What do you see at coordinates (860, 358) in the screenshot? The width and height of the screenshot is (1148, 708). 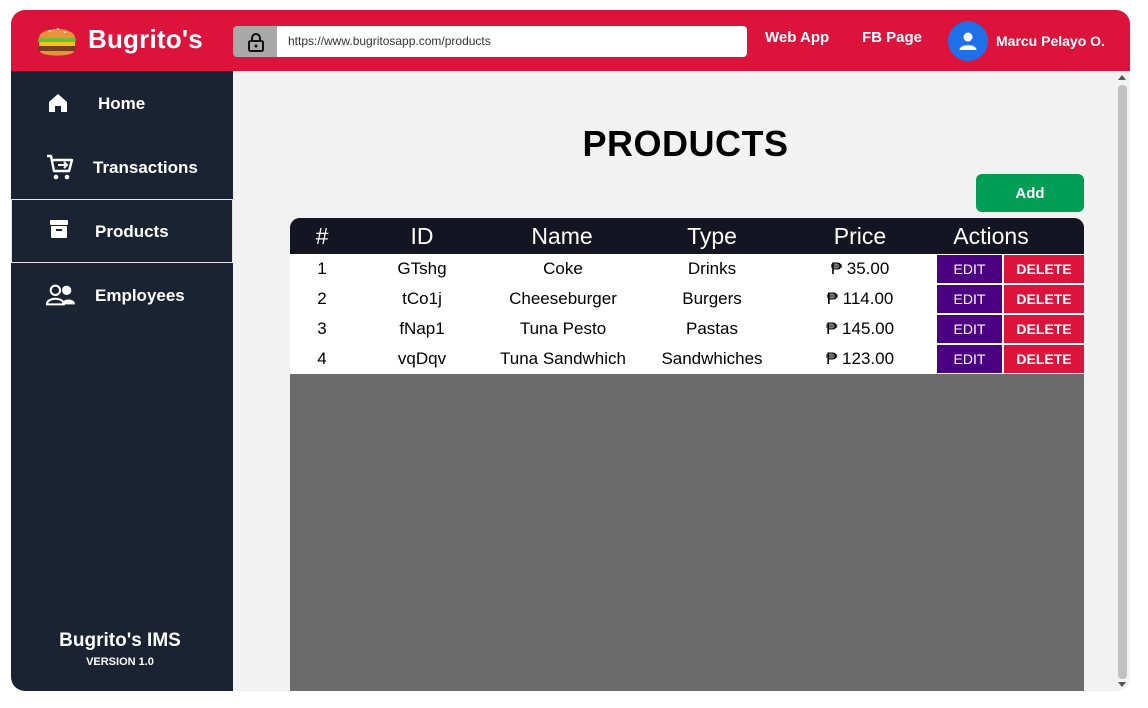 I see `cell-price: ₱ 123.00` at bounding box center [860, 358].